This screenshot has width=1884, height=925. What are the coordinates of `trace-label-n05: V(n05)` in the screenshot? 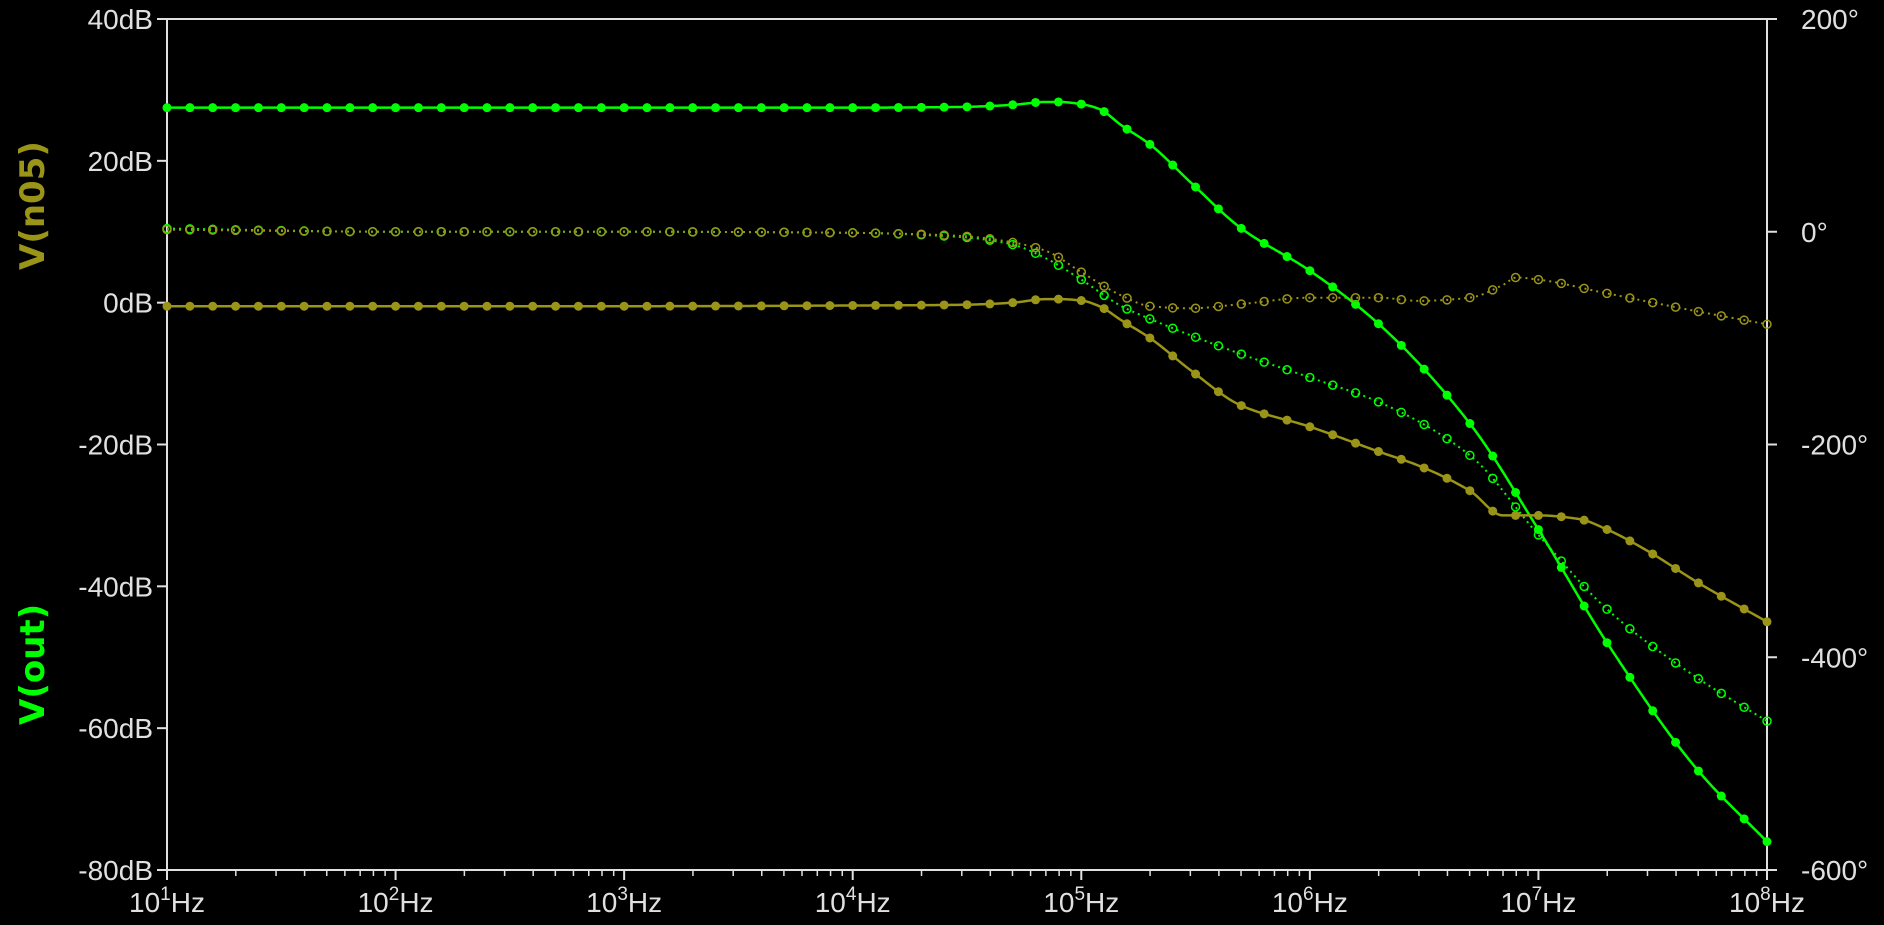 It's located at (33, 205).